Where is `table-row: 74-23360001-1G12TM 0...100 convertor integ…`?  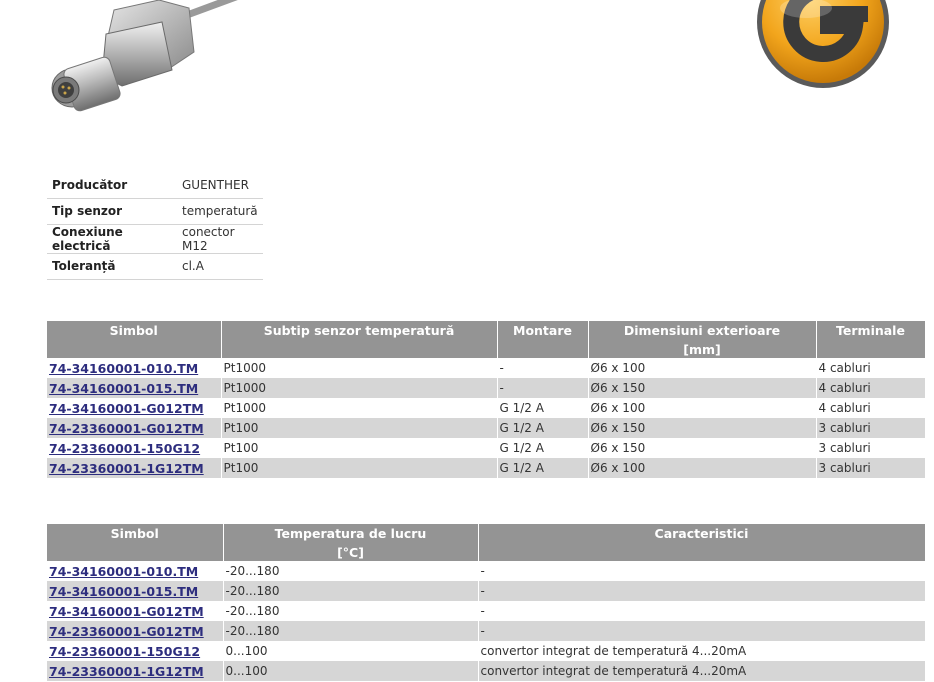 table-row: 74-23360001-1G12TM 0...100 convertor integ… is located at coordinates (486, 671).